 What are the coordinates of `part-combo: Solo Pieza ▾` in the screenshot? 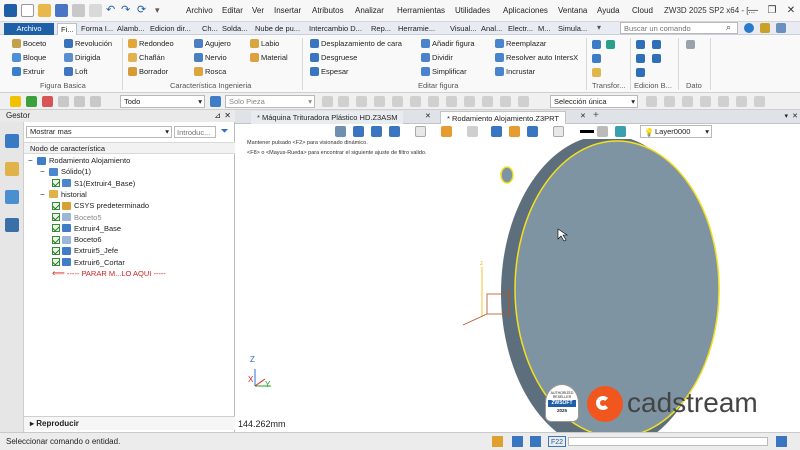 It's located at (270, 101).